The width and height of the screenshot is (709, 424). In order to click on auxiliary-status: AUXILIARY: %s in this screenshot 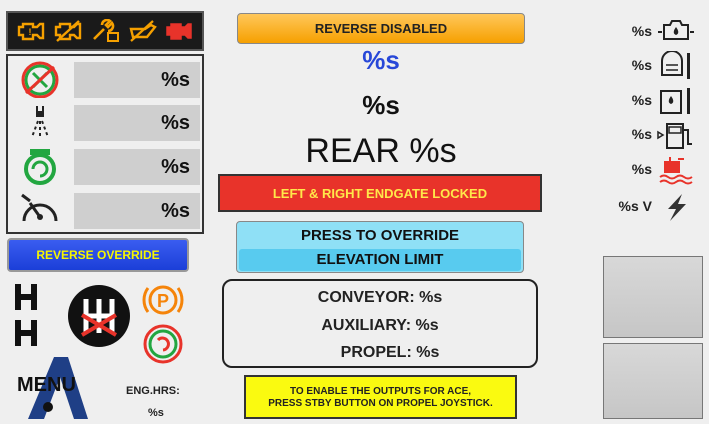, I will do `click(380, 325)`.